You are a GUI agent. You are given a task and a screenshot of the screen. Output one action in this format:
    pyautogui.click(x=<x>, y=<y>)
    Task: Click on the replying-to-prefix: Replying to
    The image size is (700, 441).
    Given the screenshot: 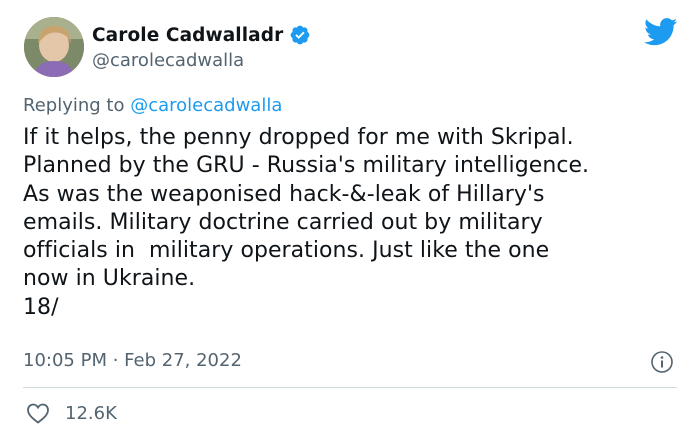 What is the action you would take?
    pyautogui.click(x=77, y=105)
    